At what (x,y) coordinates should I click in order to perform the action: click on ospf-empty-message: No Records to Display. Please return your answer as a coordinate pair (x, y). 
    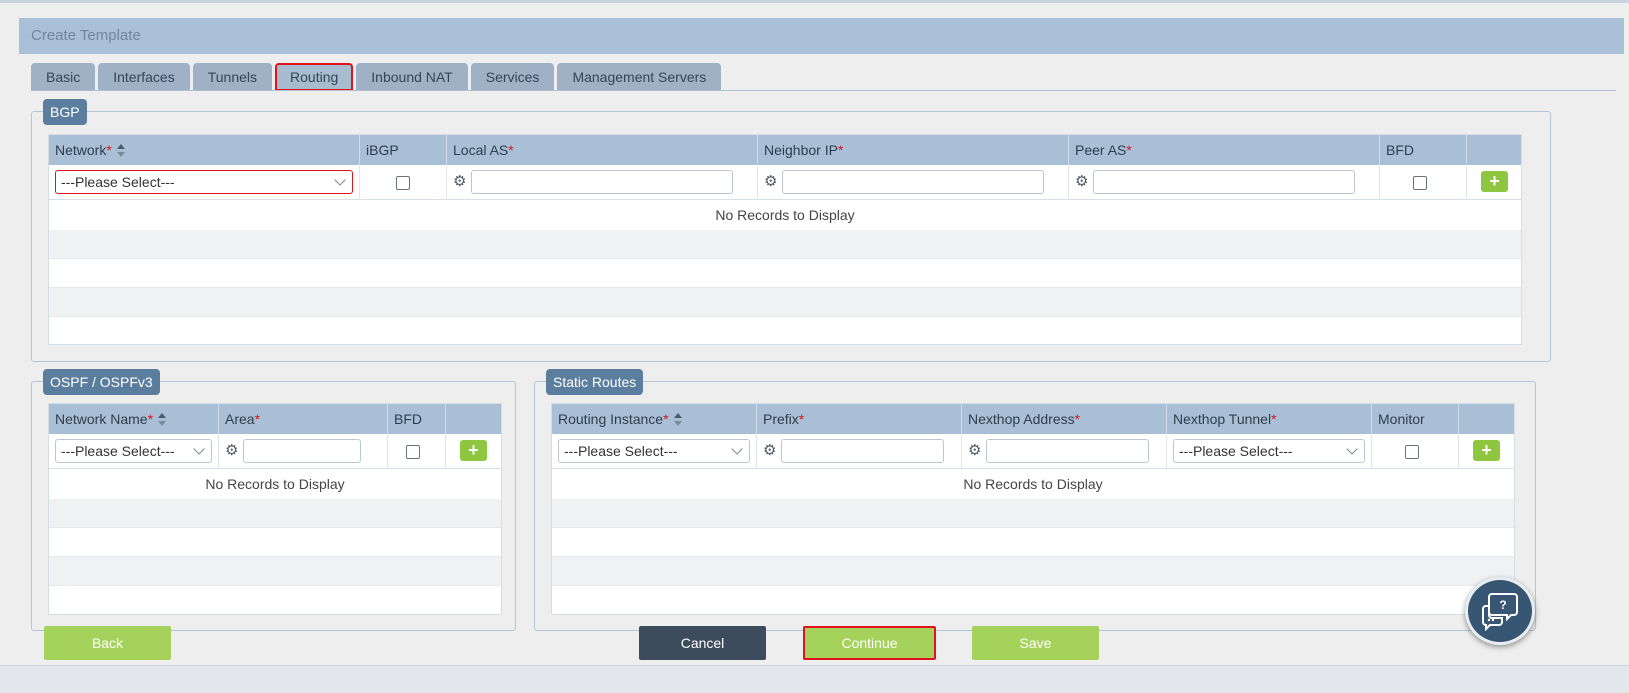
    Looking at the image, I should click on (275, 484).